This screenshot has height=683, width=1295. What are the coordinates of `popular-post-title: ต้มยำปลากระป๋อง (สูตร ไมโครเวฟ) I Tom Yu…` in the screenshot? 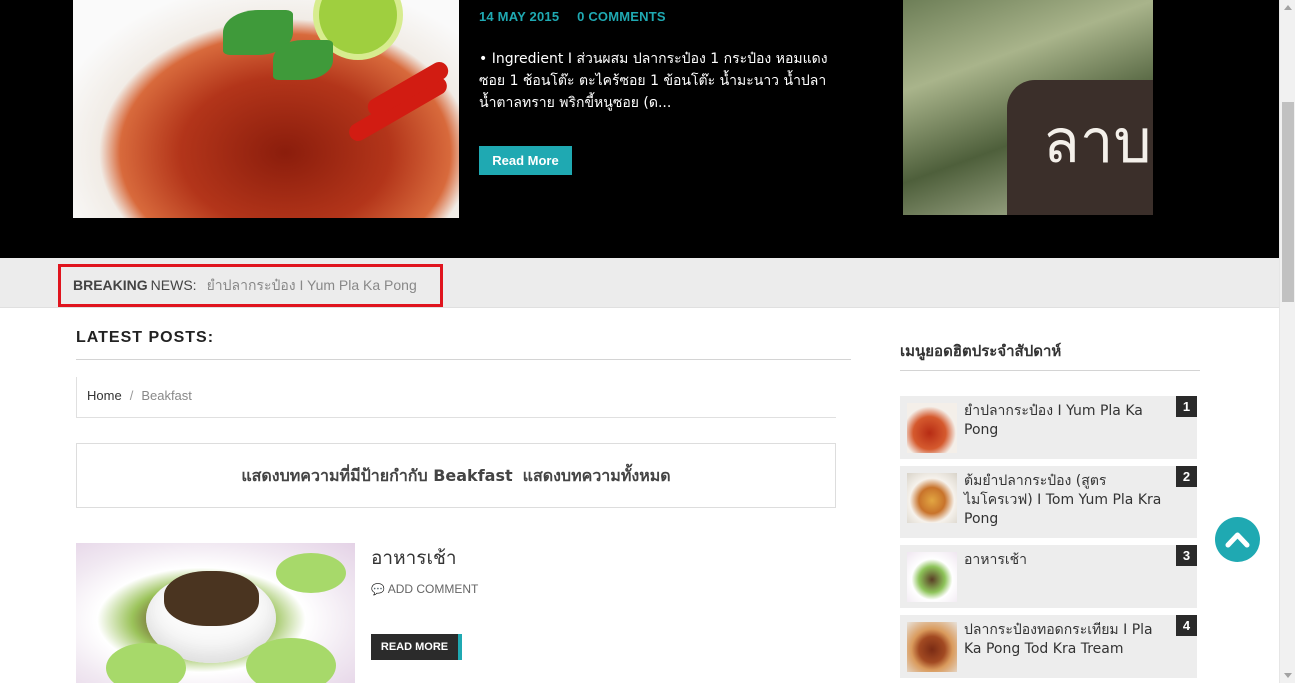 It's located at (1064, 500).